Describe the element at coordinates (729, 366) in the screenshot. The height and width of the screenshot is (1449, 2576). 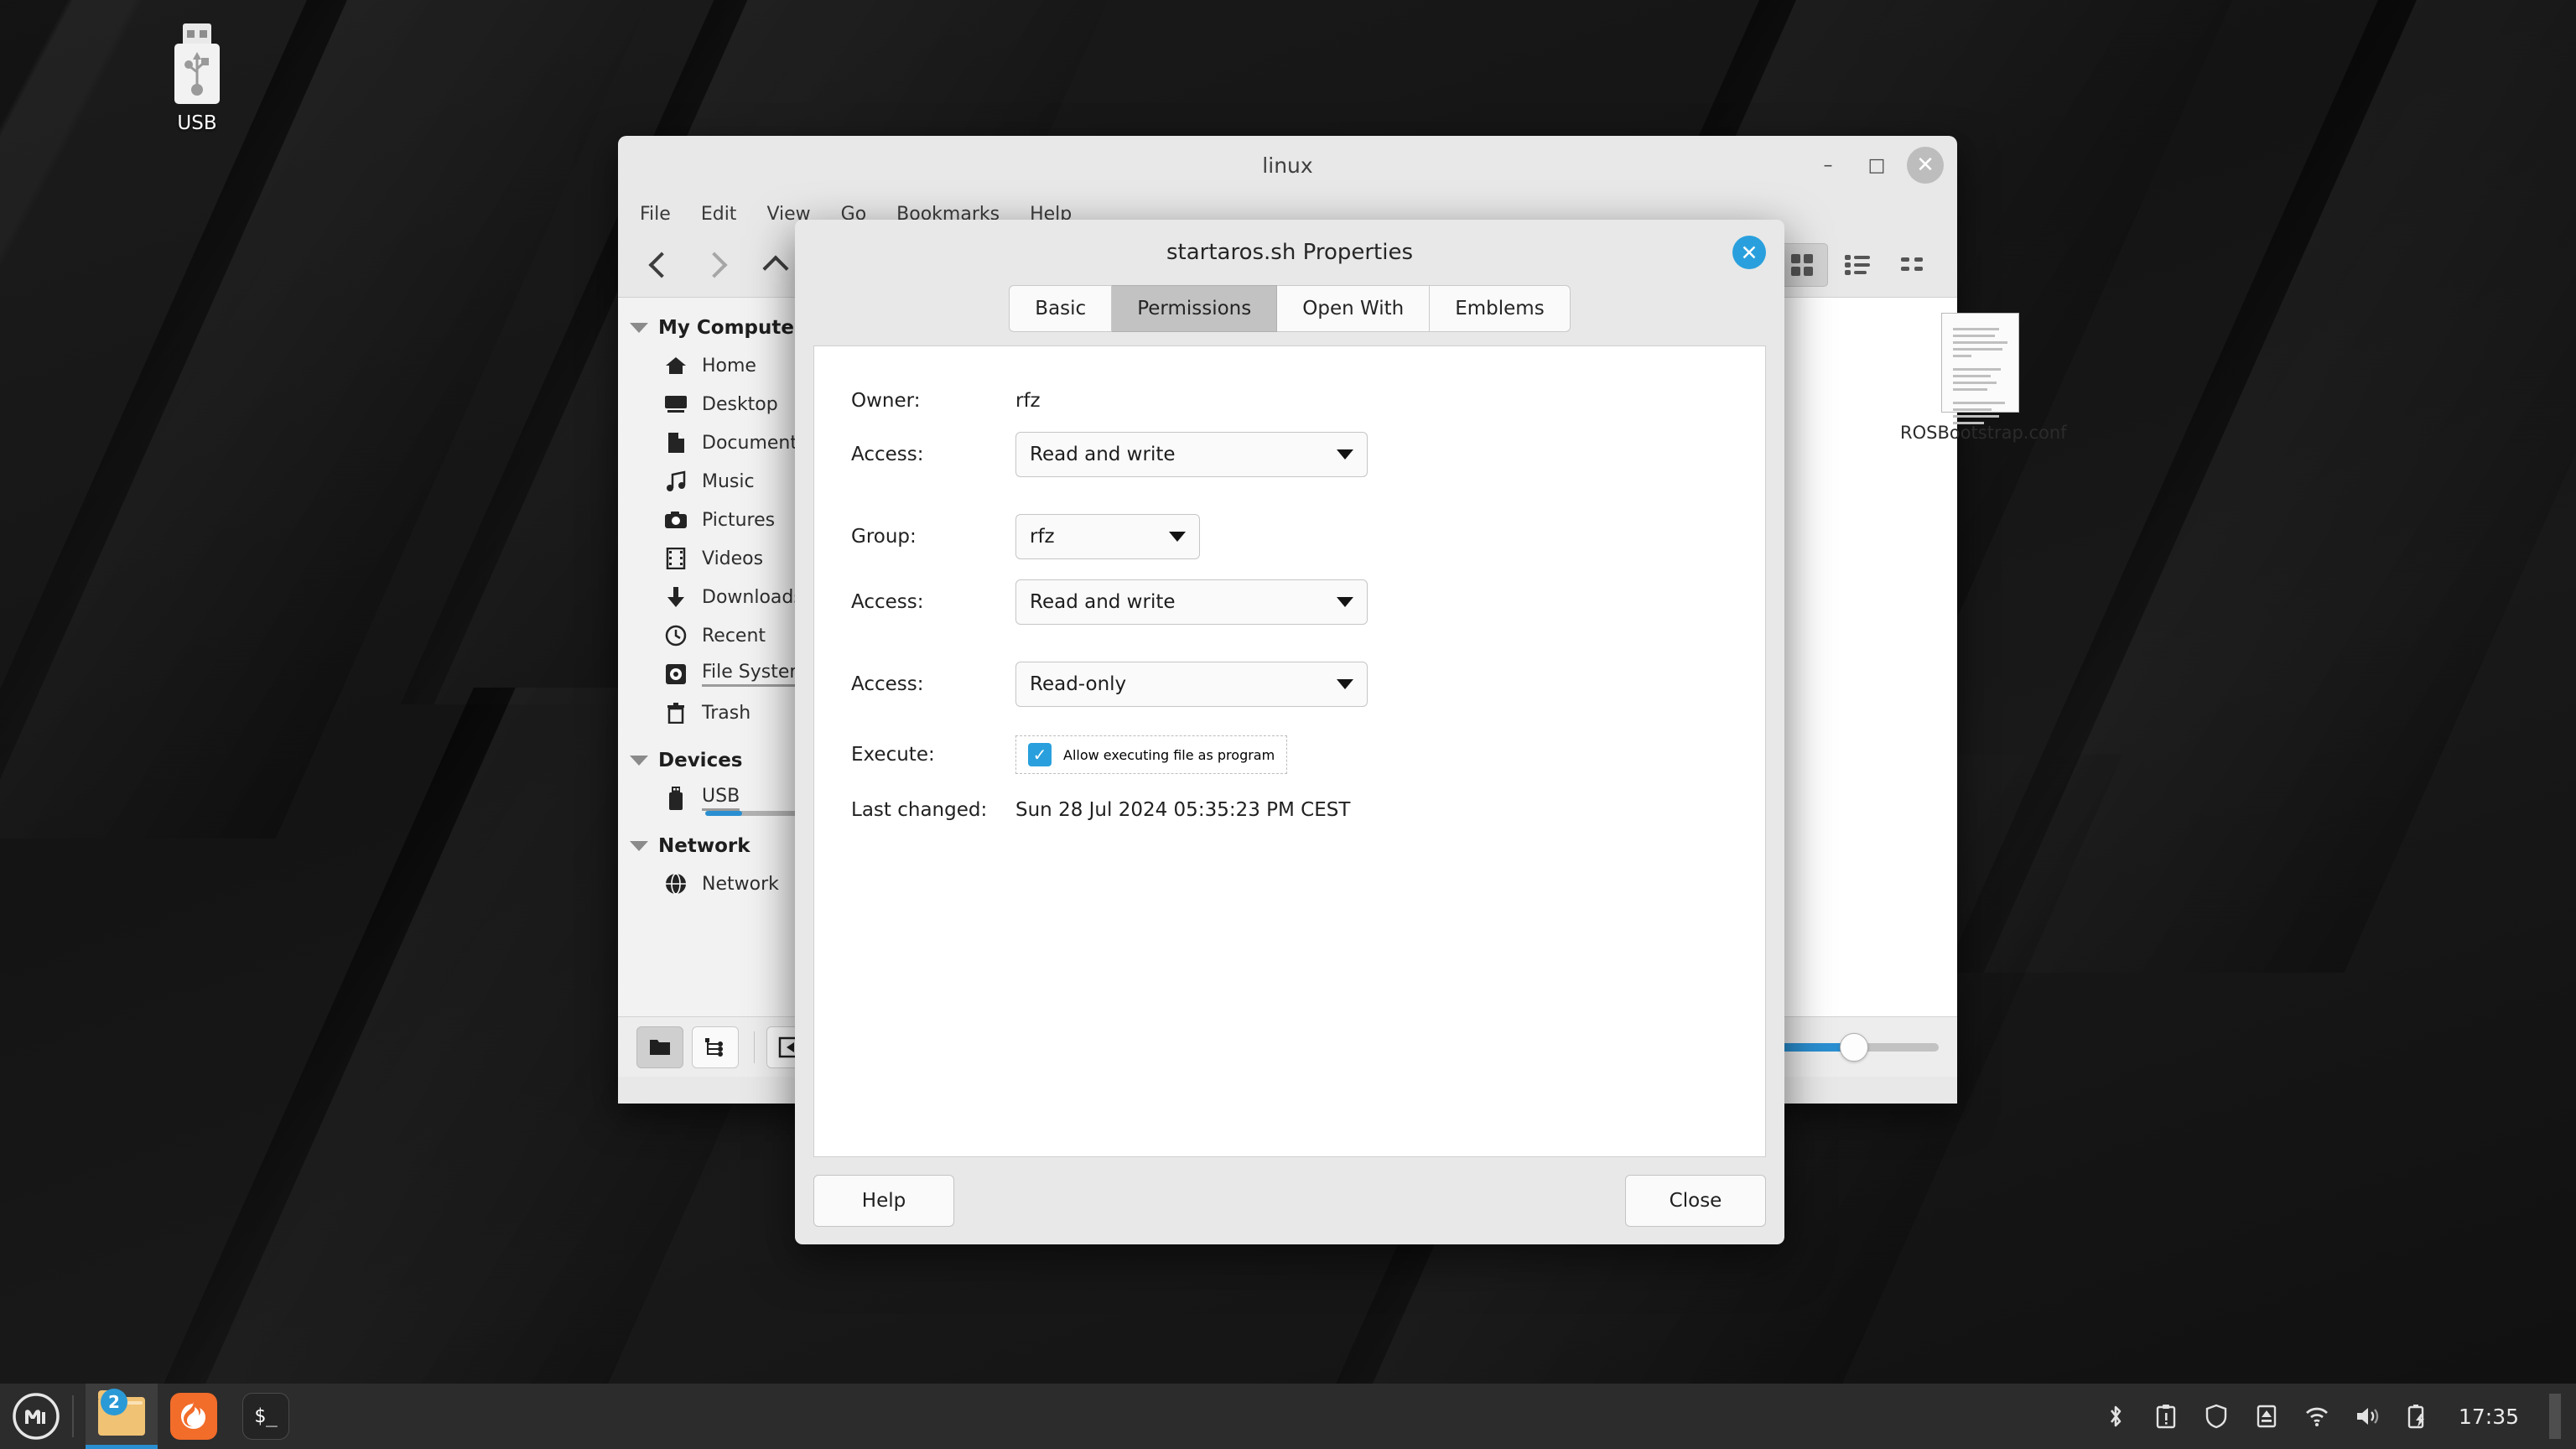
I see `sidebar-item-label: Home` at that location.